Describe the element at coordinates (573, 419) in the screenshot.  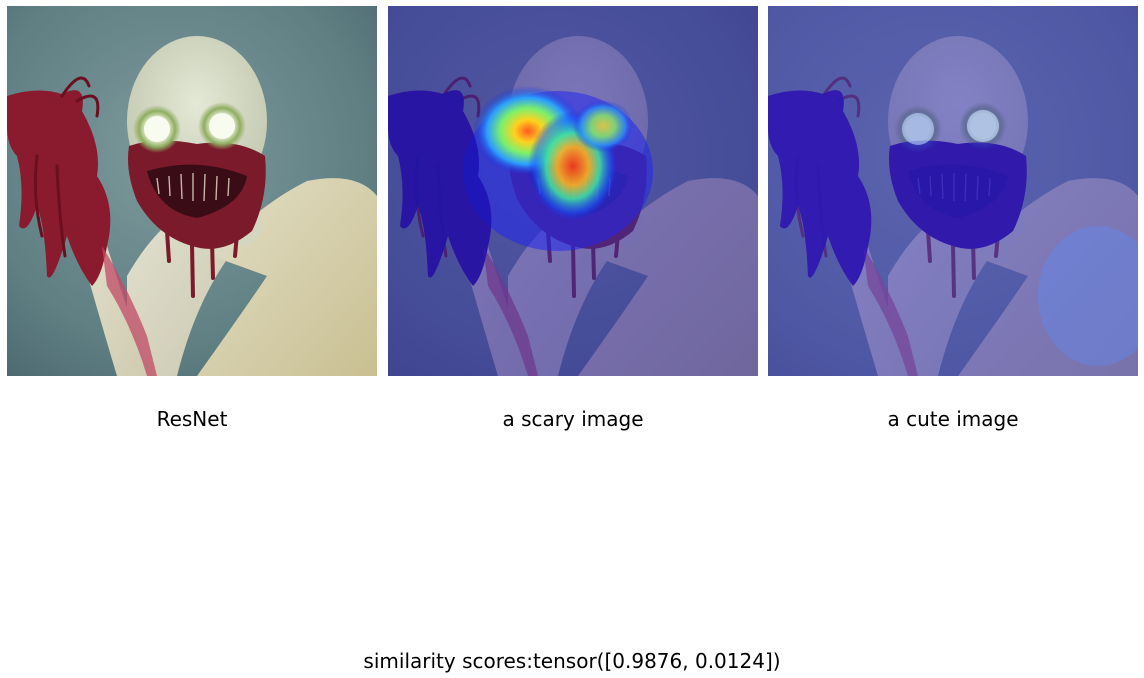
I see `panel-caption: a scary image` at that location.